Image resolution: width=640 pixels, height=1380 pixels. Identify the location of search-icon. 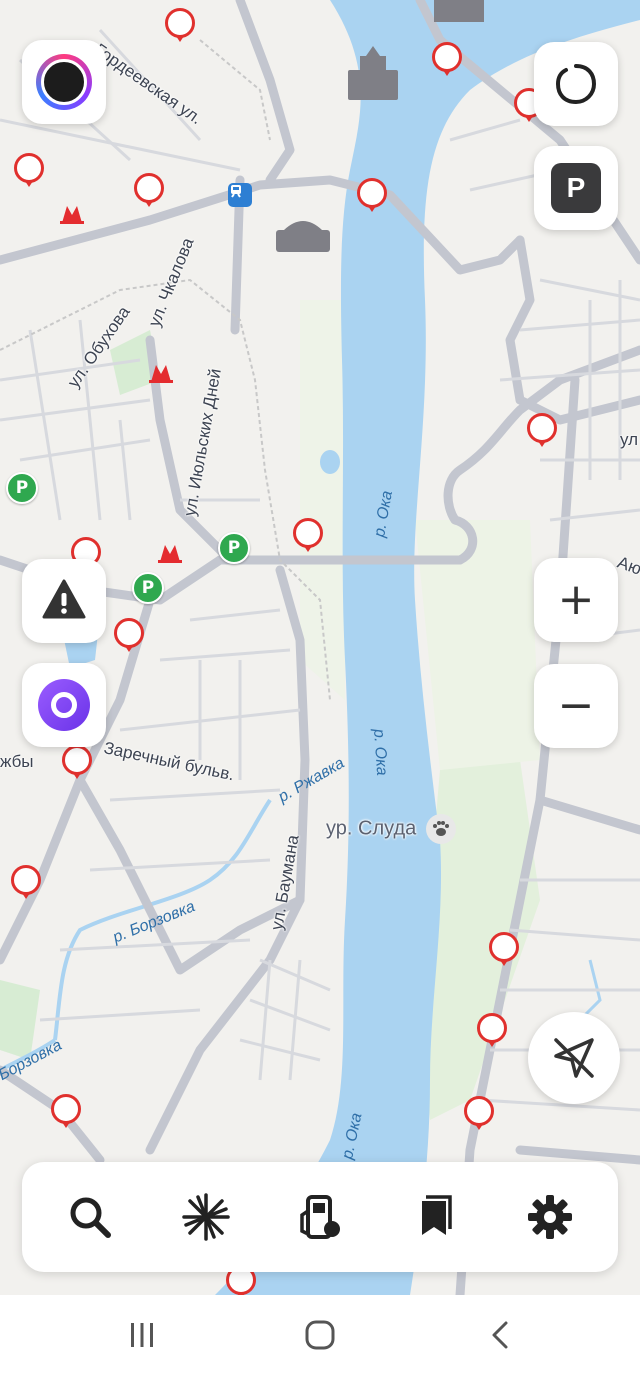
(90, 1217).